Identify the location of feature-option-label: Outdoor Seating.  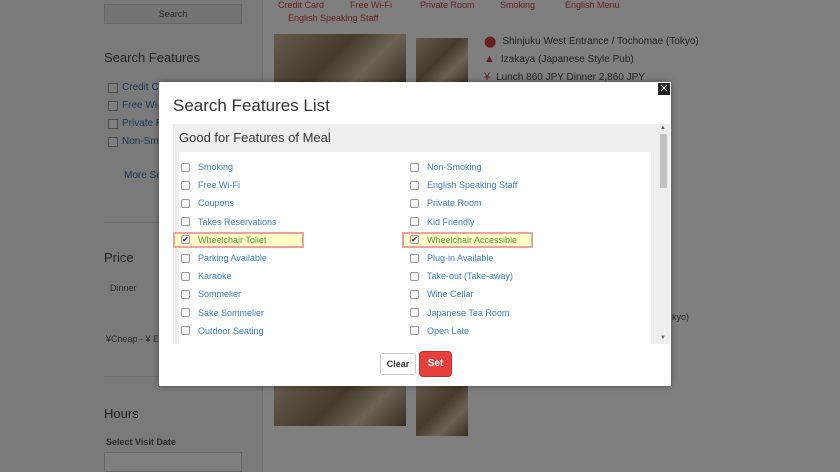
(231, 330).